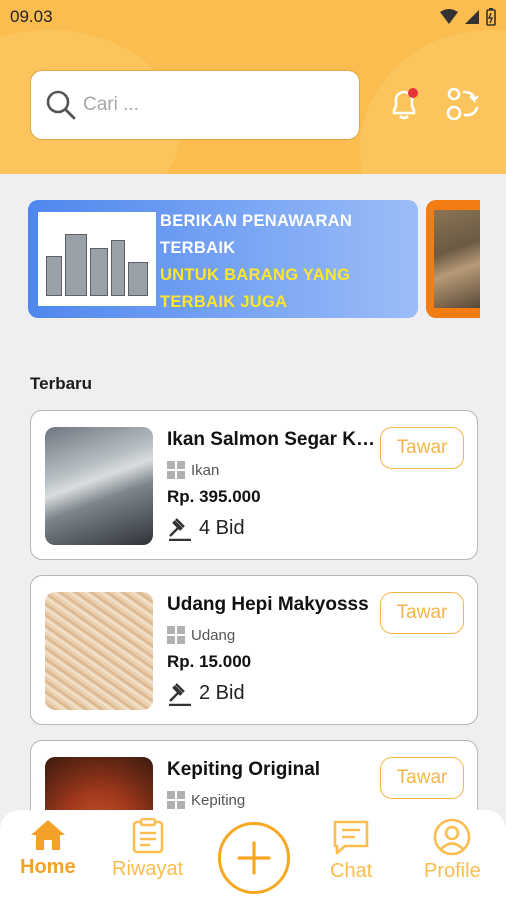 The width and height of the screenshot is (506, 900). Describe the element at coordinates (97, 259) in the screenshot. I see `appliances-image` at that location.